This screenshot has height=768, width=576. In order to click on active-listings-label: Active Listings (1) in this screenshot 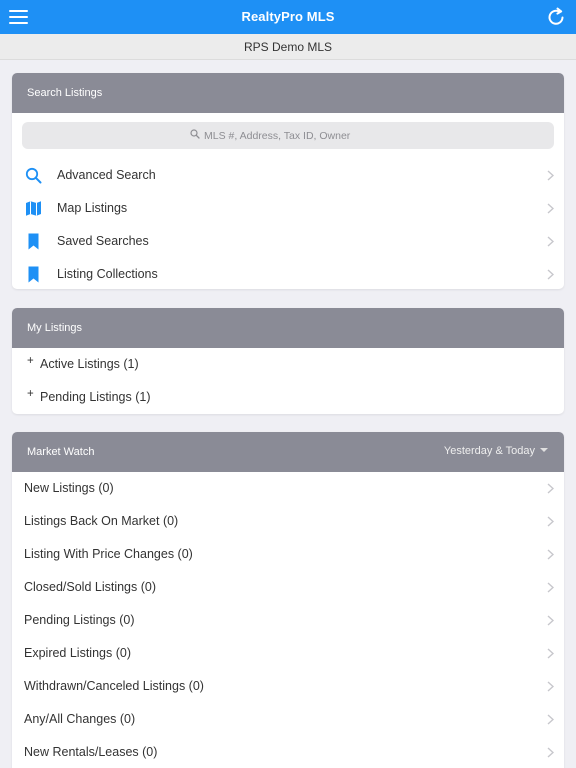, I will do `click(89, 364)`.